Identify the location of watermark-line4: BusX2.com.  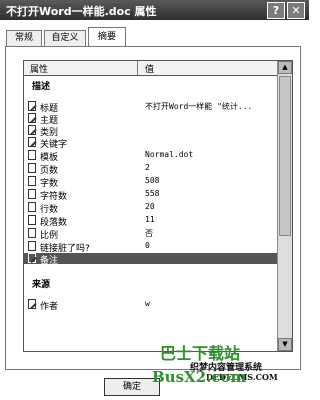
(199, 377).